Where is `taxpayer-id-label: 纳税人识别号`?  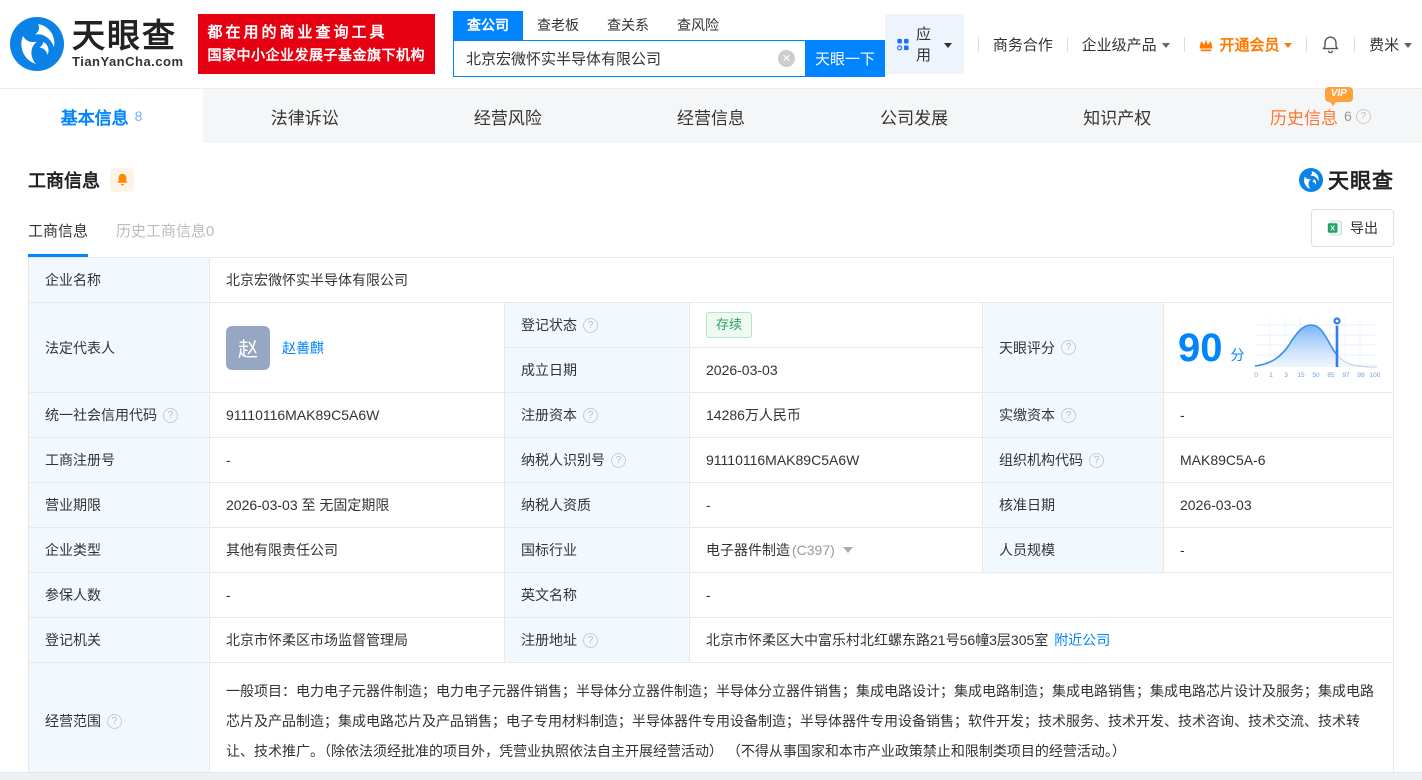
taxpayer-id-label: 纳税人识别号 is located at coordinates (563, 460).